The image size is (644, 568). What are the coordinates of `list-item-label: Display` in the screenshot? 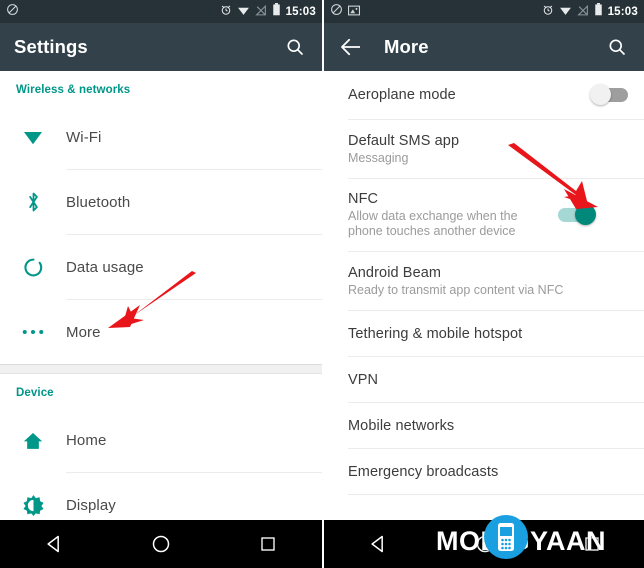 It's located at (91, 505).